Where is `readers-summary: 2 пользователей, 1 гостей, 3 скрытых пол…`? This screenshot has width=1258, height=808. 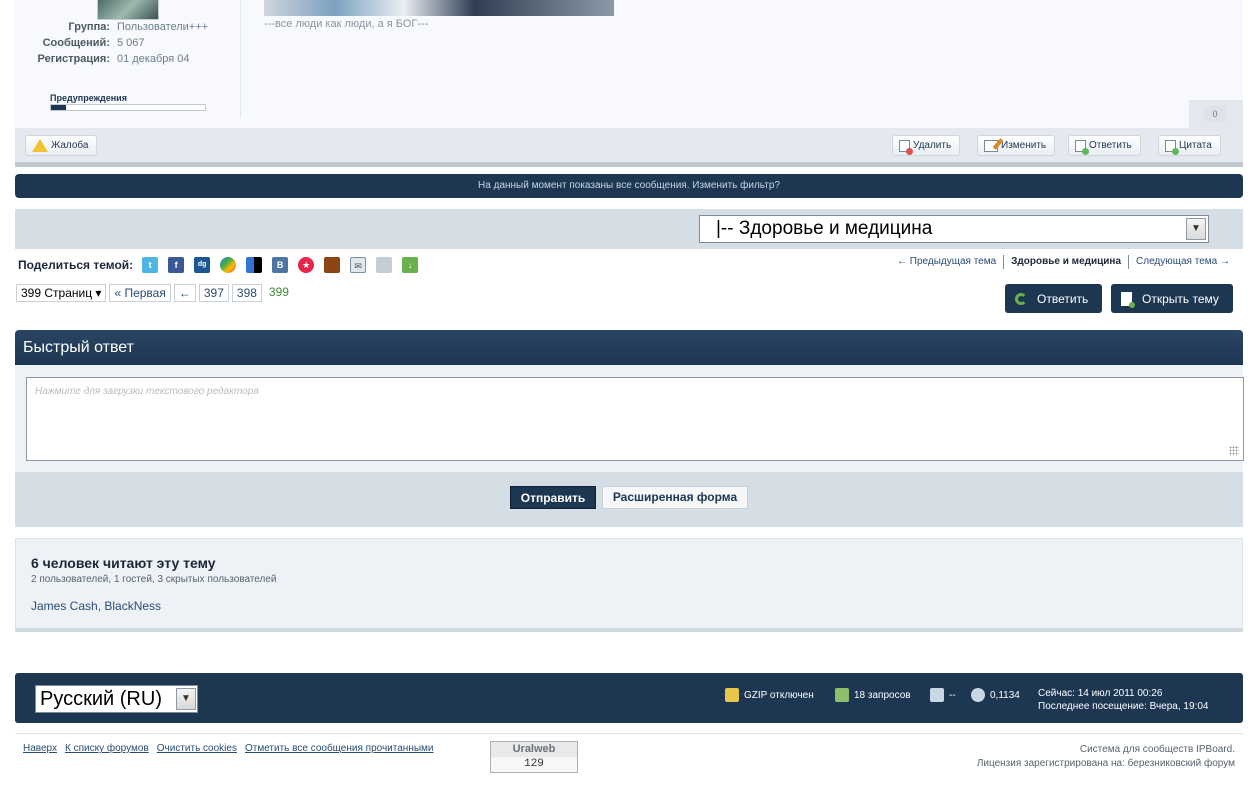
readers-summary: 2 пользователей, 1 гостей, 3 скрытых пол… is located at coordinates (154, 579).